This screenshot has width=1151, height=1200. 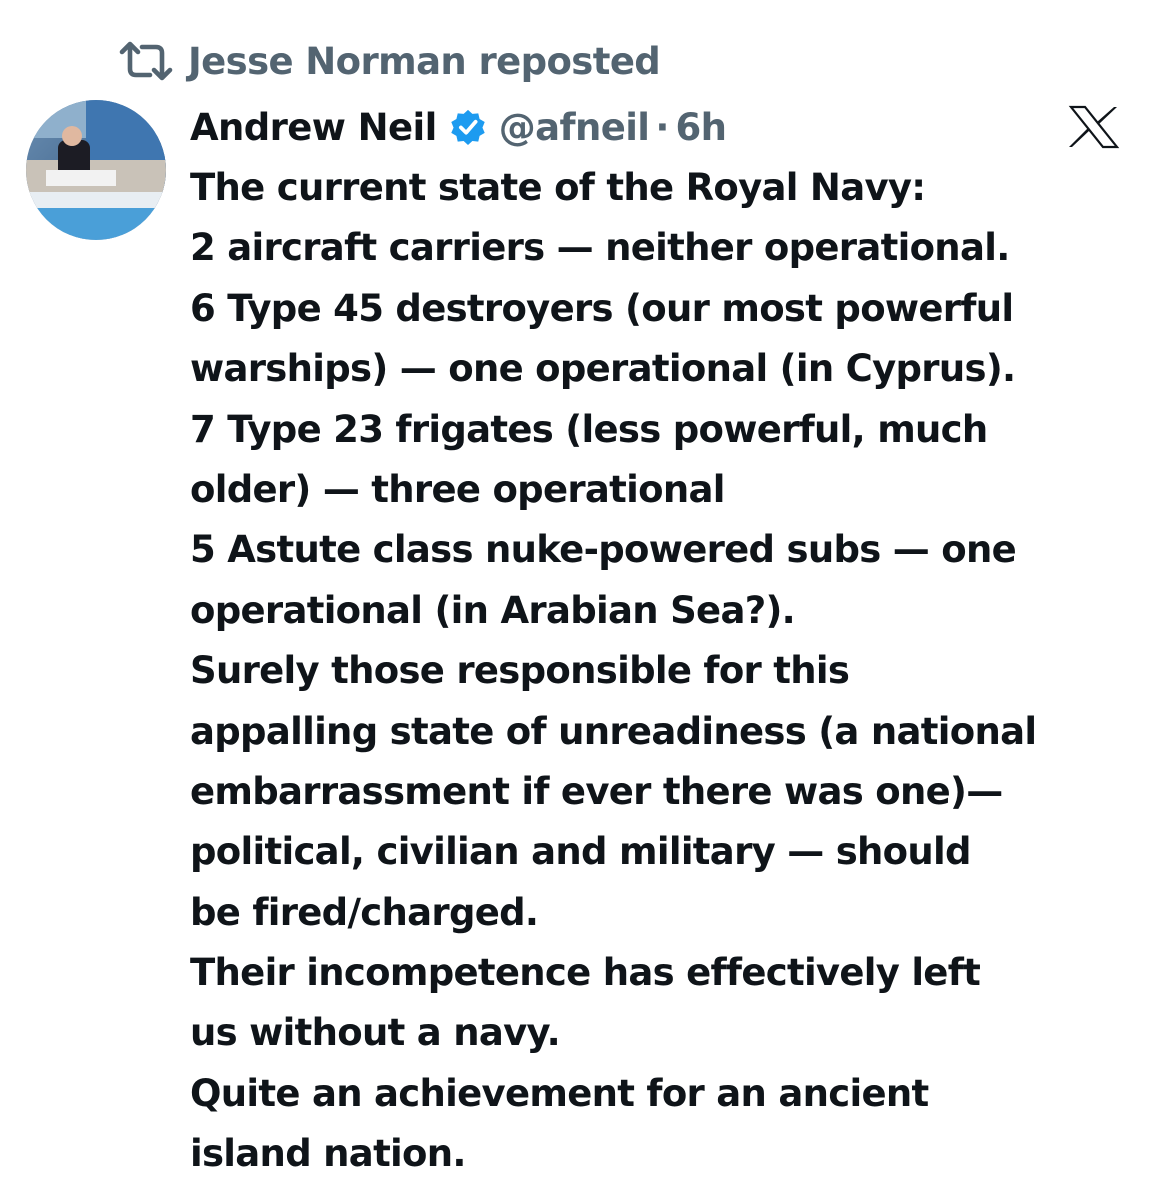 What do you see at coordinates (457, 489) in the screenshot?
I see `post-text-line: older) — three operational` at bounding box center [457, 489].